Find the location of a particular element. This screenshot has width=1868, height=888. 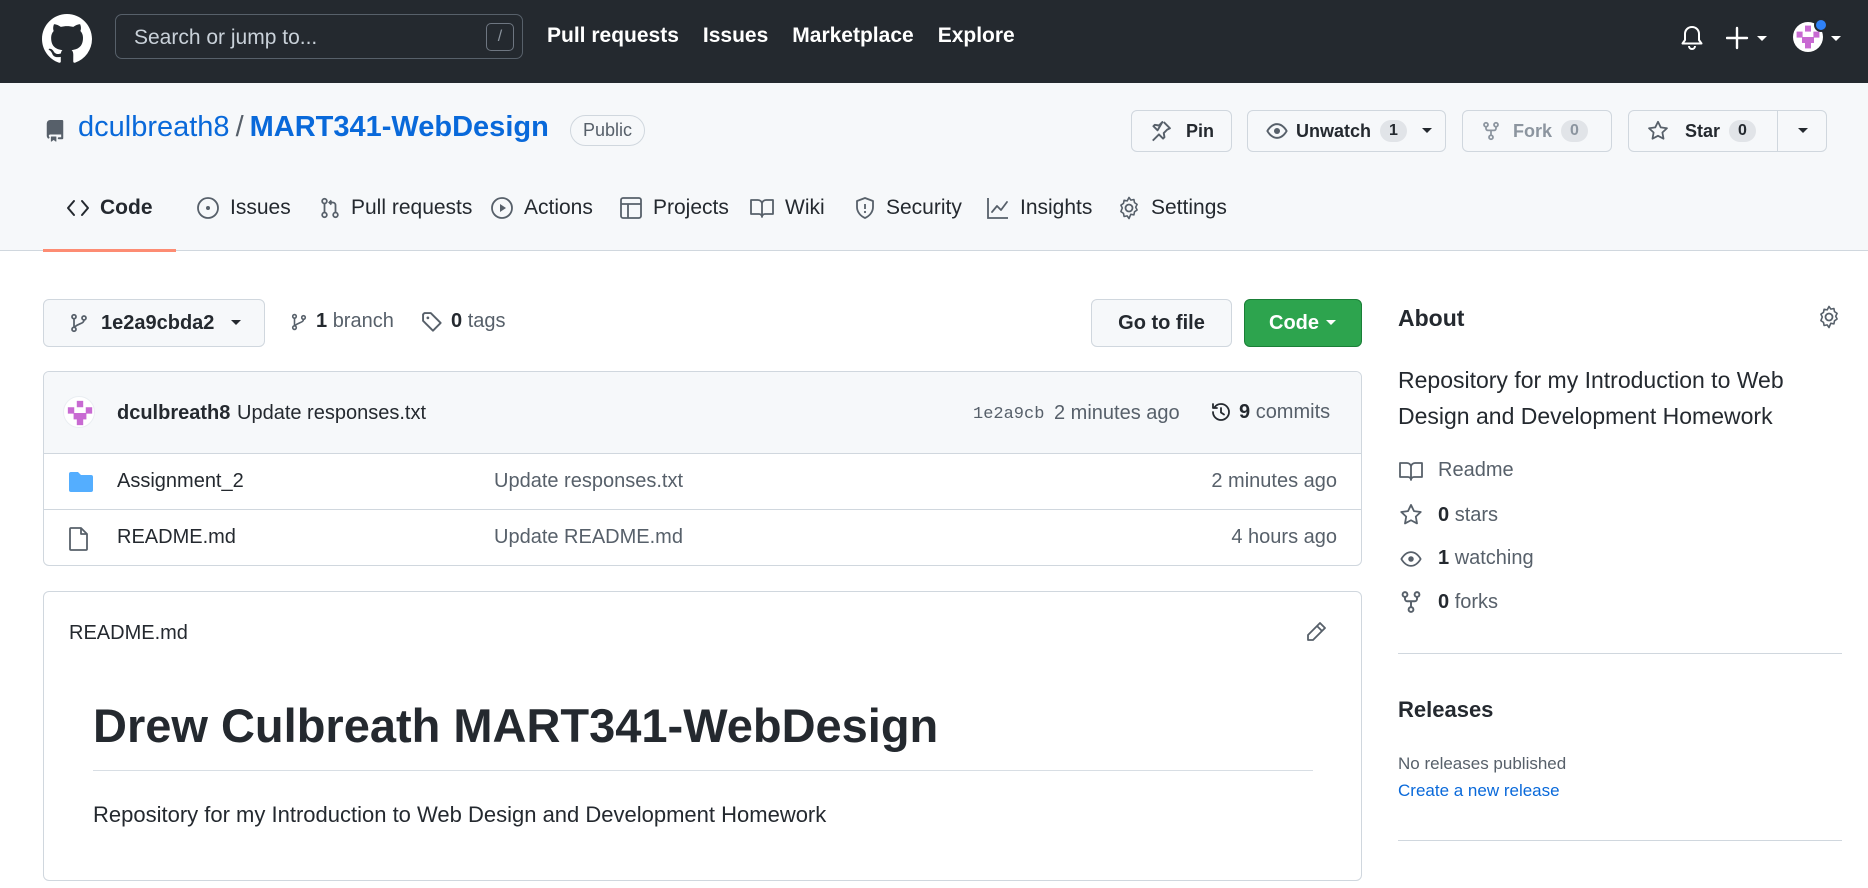

pull-request-icon is located at coordinates (330, 208).